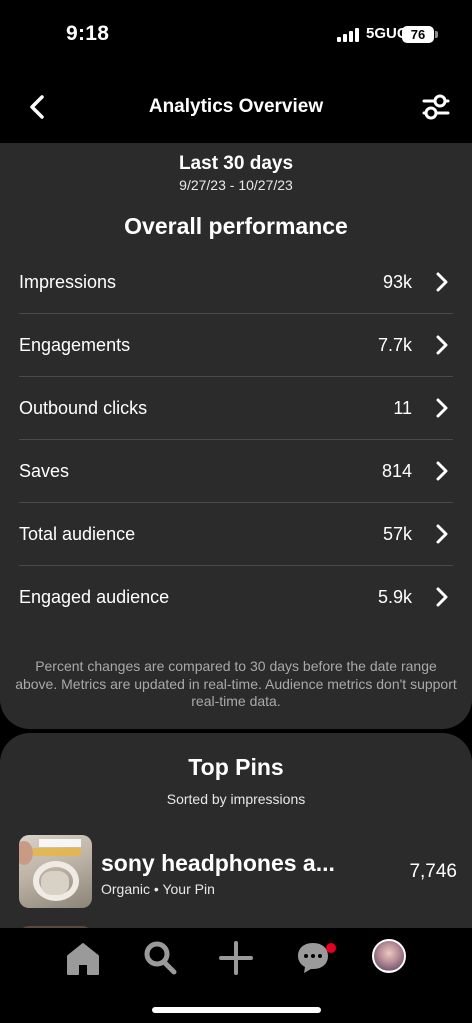 Image resolution: width=472 pixels, height=1023 pixels. Describe the element at coordinates (436, 34) in the screenshot. I see `battery-tip` at that location.